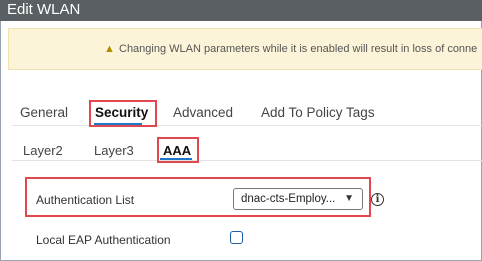 The width and height of the screenshot is (482, 261). What do you see at coordinates (123, 113) in the screenshot?
I see `security-tab-highlight` at bounding box center [123, 113].